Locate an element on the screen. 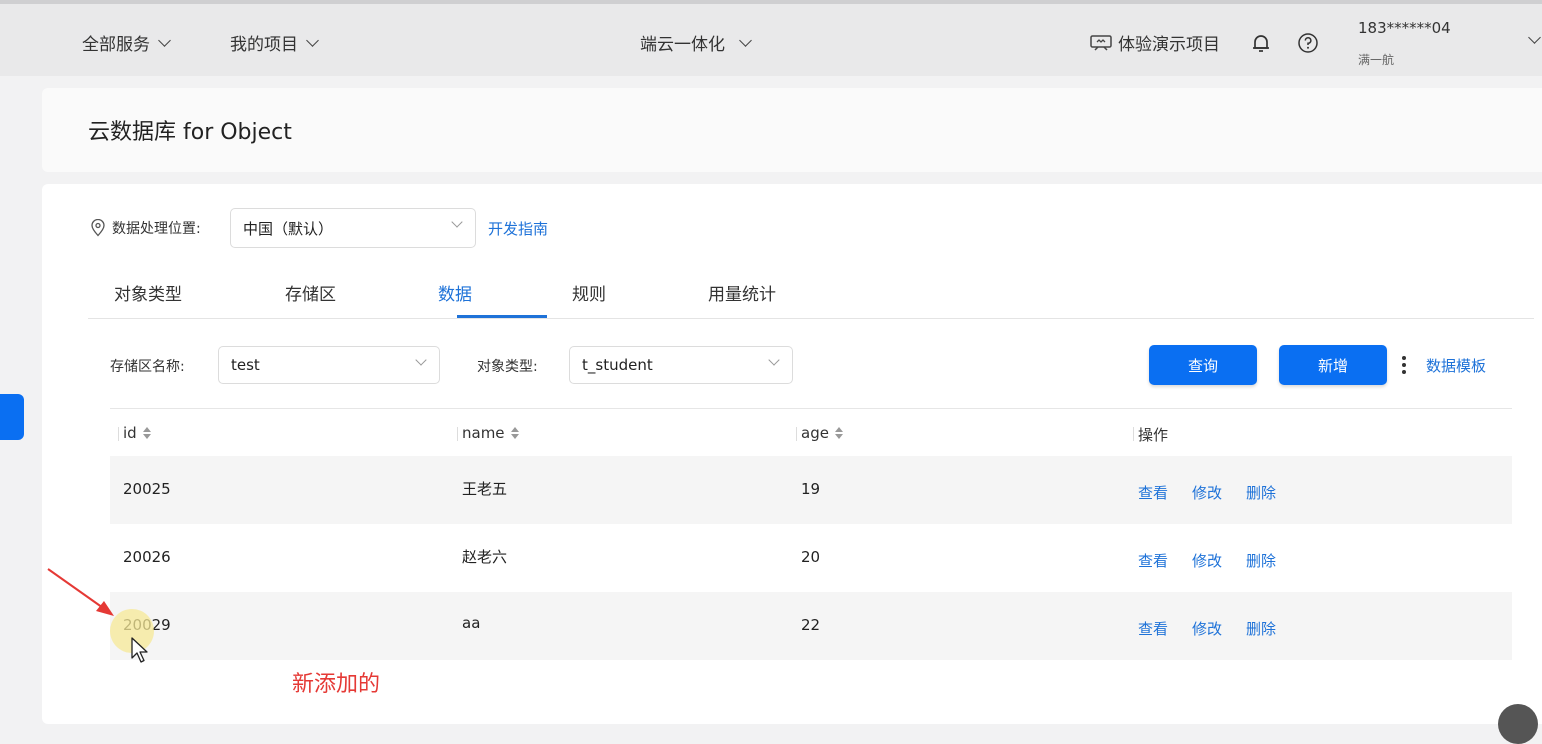  table-header: id name age 操作 is located at coordinates (811, 432).